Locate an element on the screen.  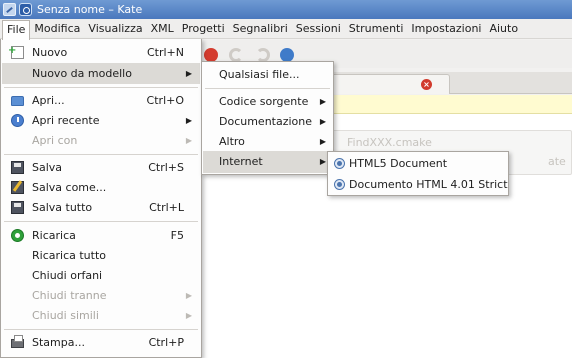
menu-impostazioni: Impostazioni is located at coordinates (446, 29).